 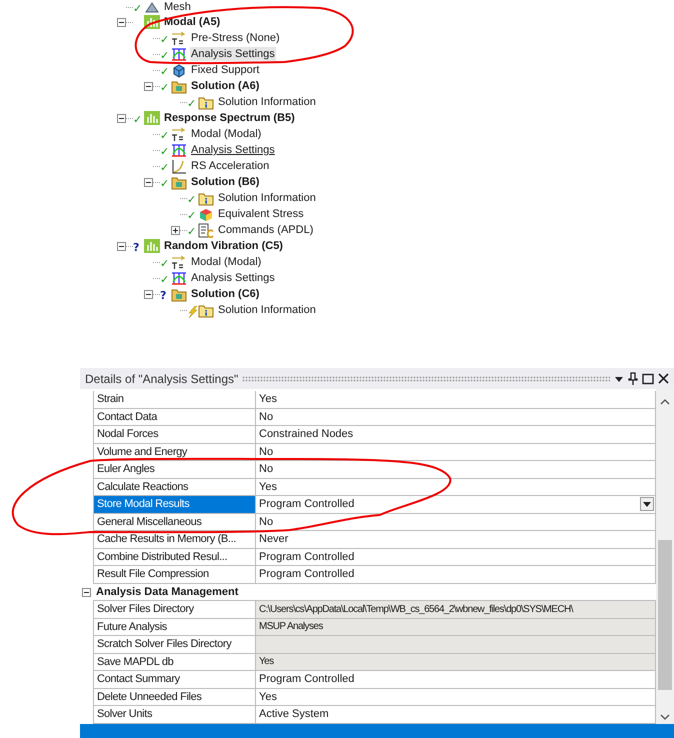 I want to click on property-name: Contact Summary, so click(x=174, y=679).